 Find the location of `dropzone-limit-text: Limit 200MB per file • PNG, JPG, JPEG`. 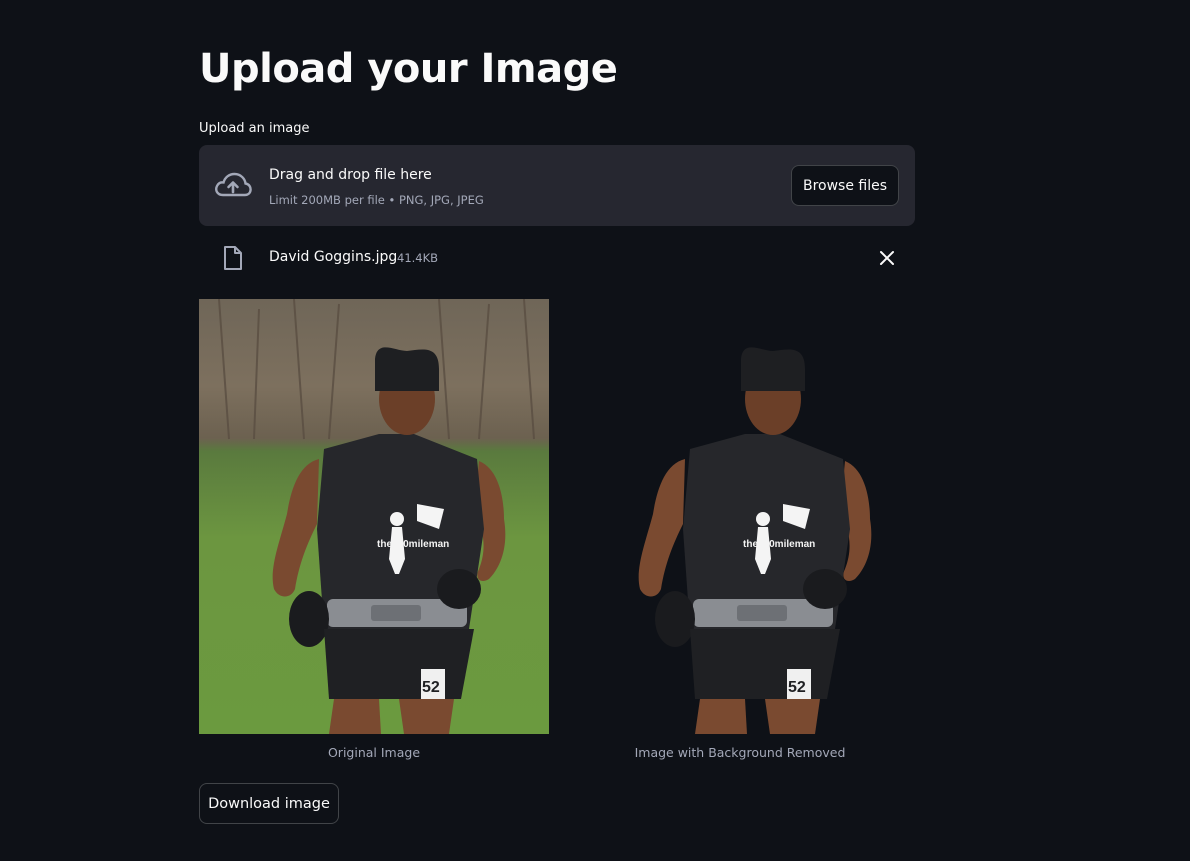

dropzone-limit-text: Limit 200MB per file • PNG, JPG, JPEG is located at coordinates (376, 200).